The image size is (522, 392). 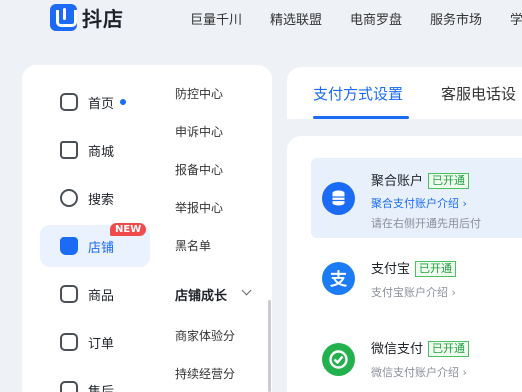 What do you see at coordinates (199, 93) in the screenshot?
I see `submenu-item-risk-control: 防控中心` at bounding box center [199, 93].